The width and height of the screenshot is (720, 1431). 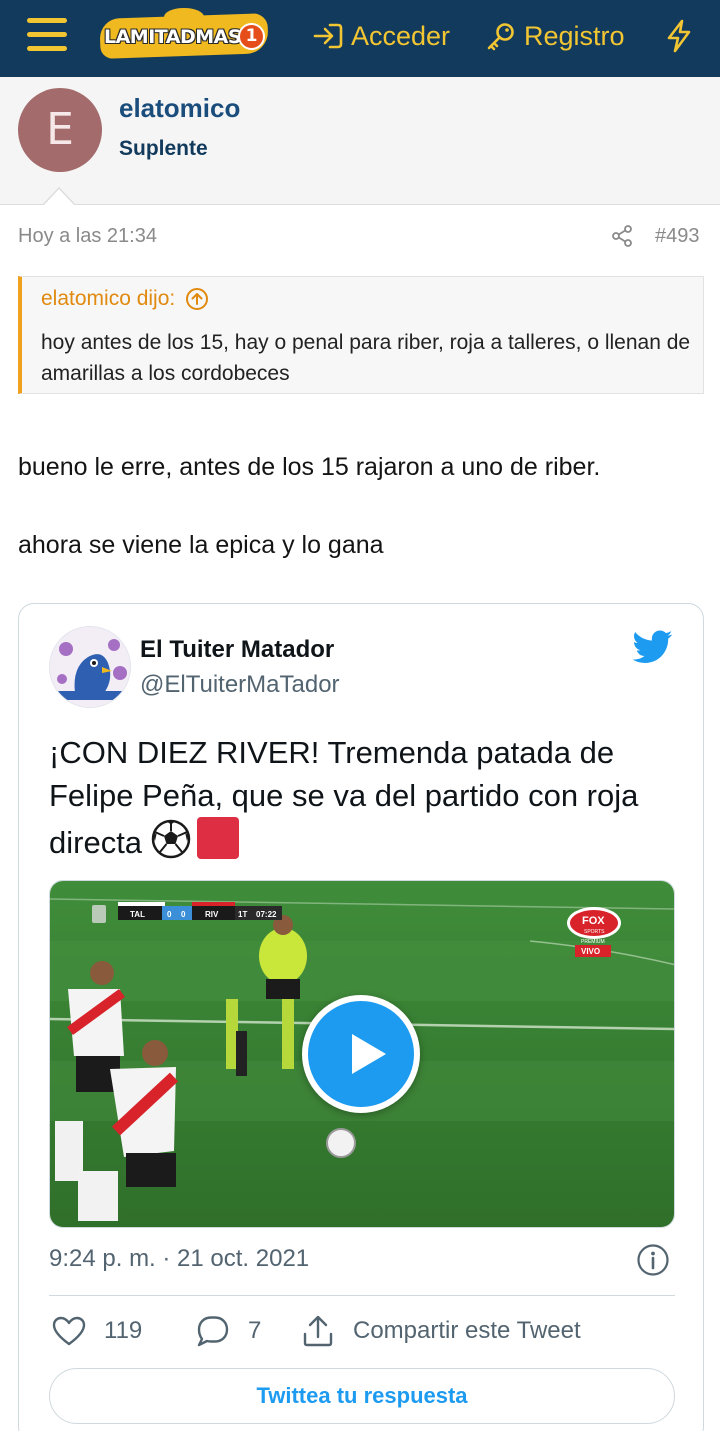 What do you see at coordinates (622, 236) in the screenshot?
I see `share-icon` at bounding box center [622, 236].